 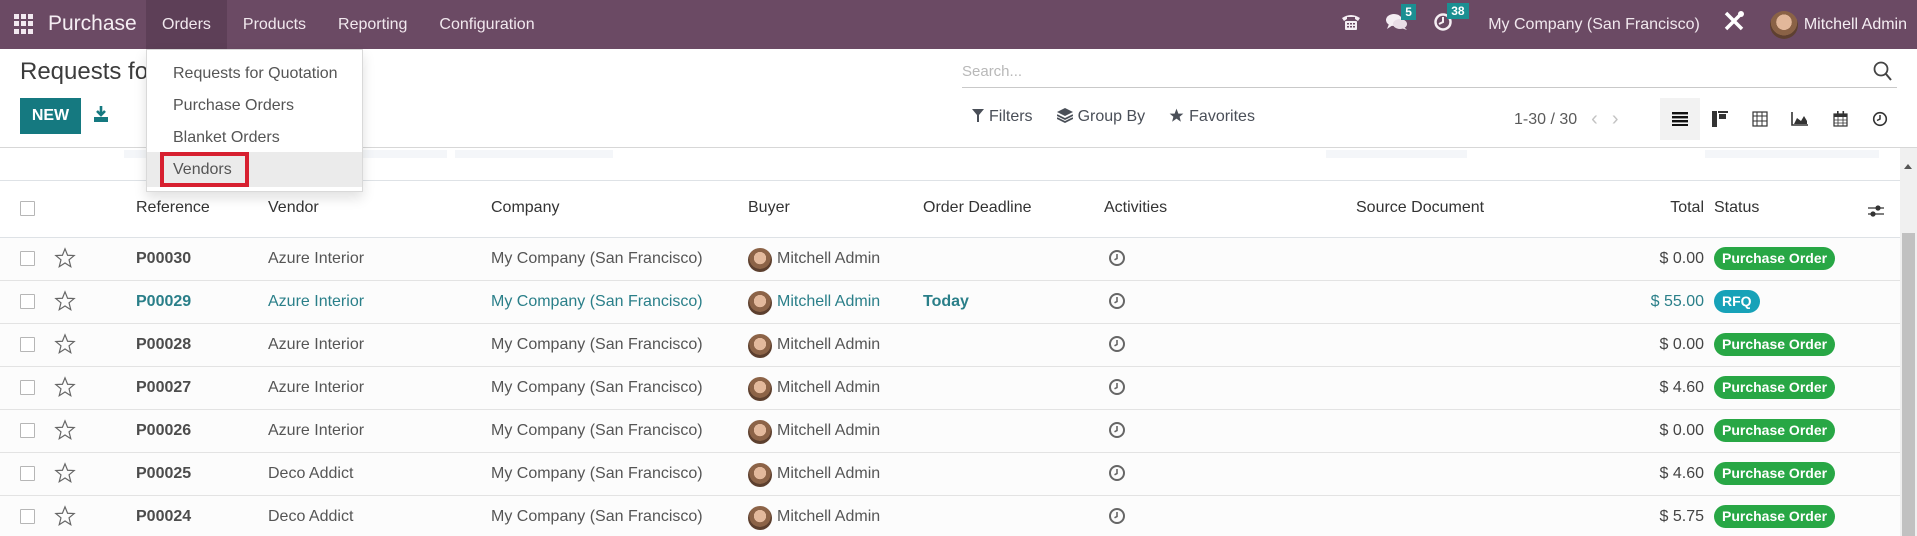 I want to click on list-view-icon, so click(x=1680, y=119).